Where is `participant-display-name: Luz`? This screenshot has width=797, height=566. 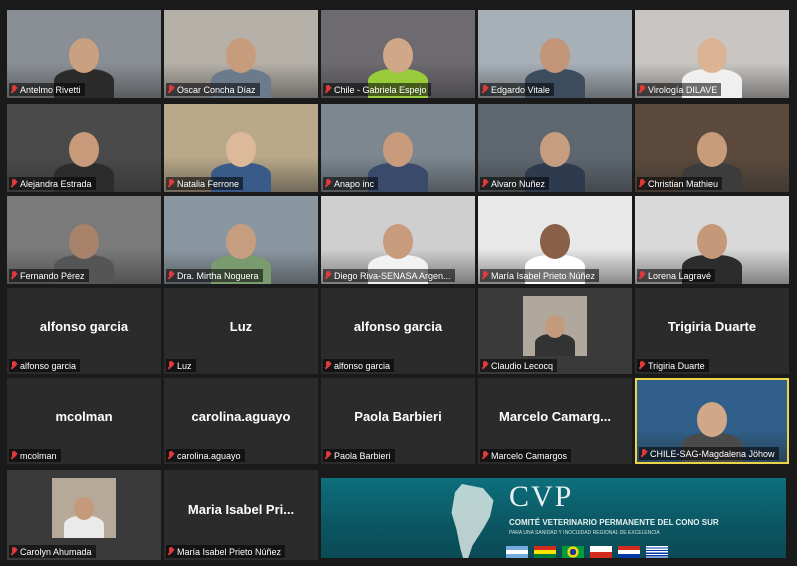 participant-display-name: Luz is located at coordinates (241, 326).